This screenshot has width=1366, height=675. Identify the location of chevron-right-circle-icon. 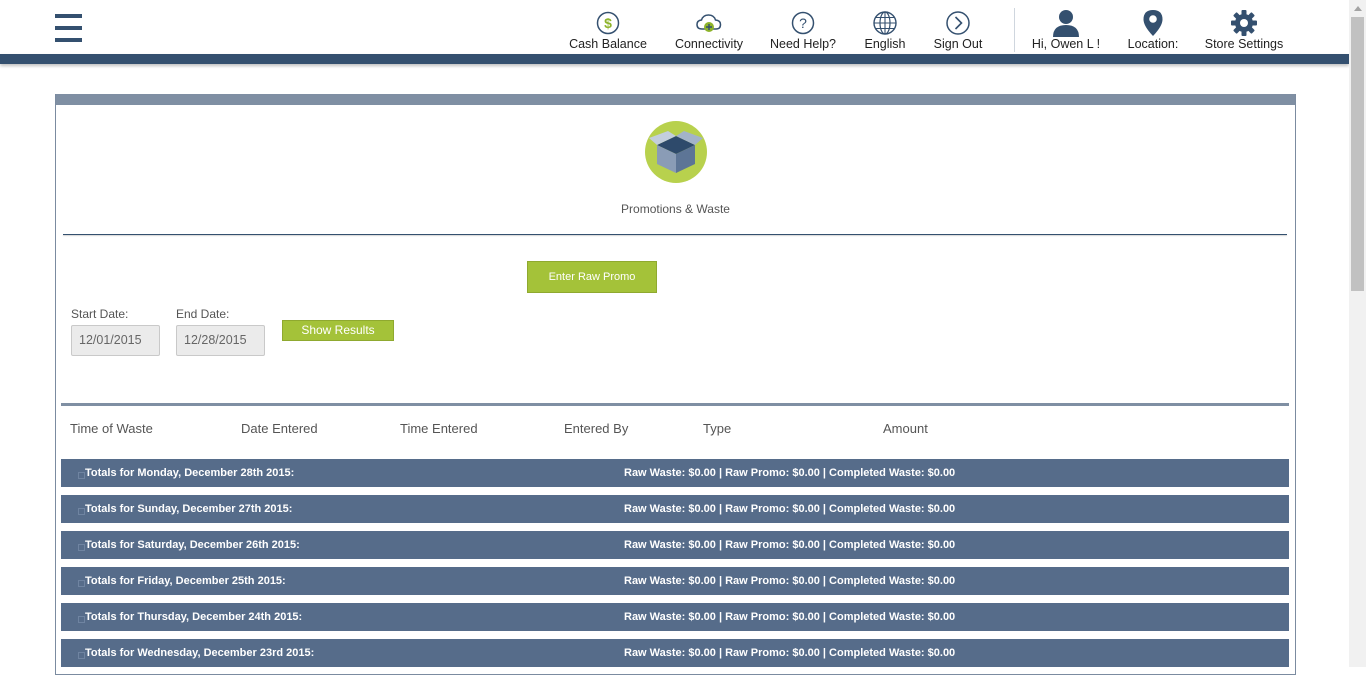
(958, 23).